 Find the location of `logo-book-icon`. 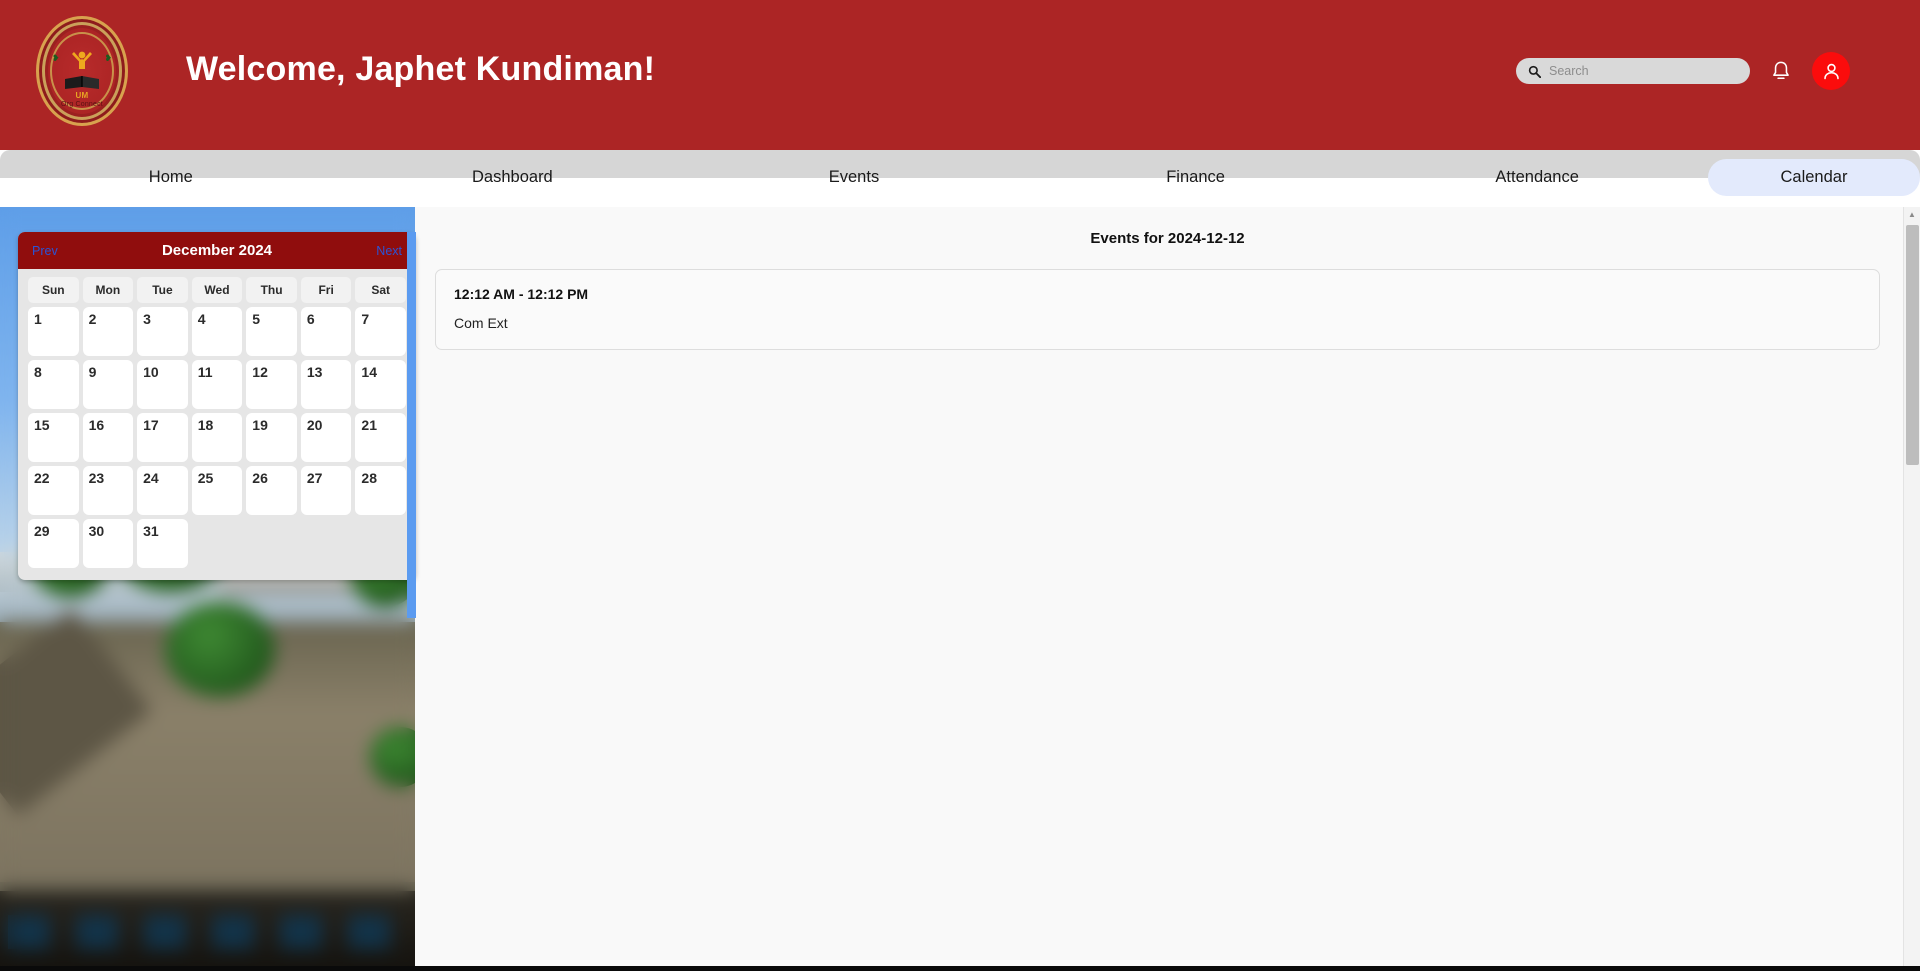

logo-book-icon is located at coordinates (82, 82).